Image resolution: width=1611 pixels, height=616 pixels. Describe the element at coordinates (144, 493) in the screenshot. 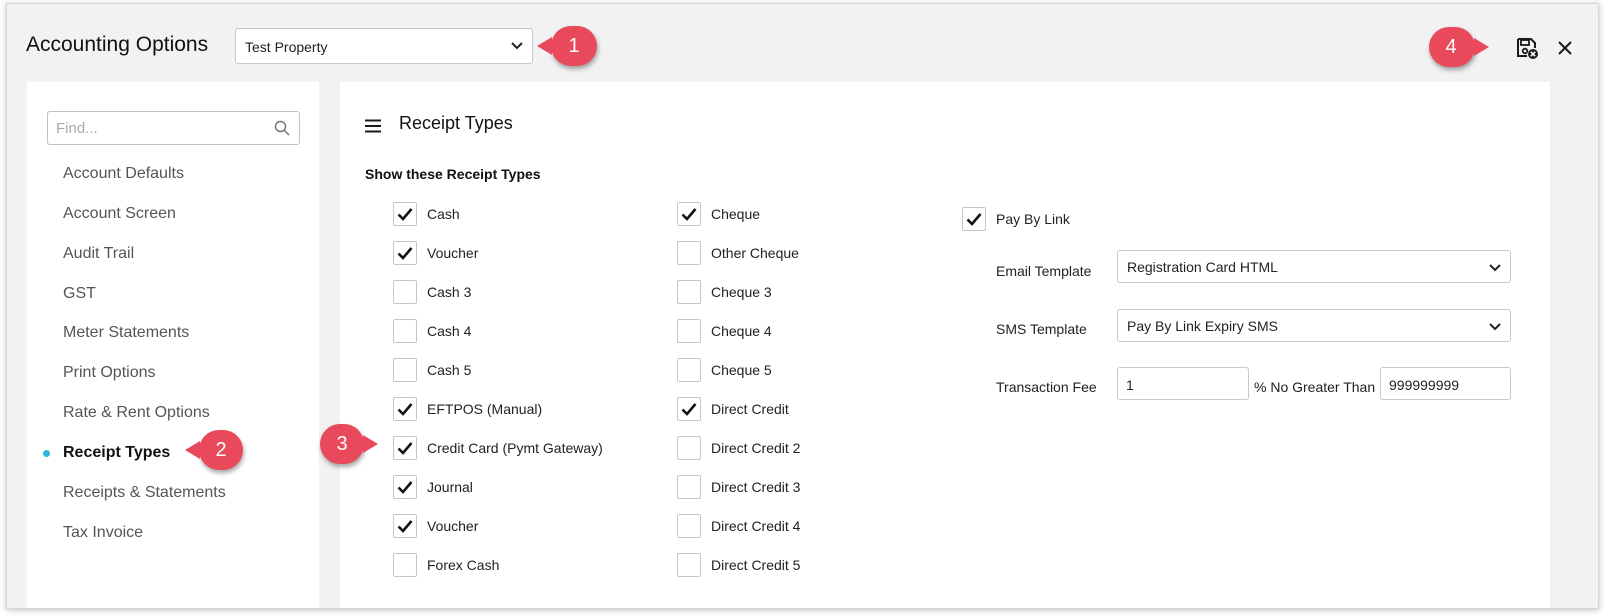

I see `sidebar-item-receipts-statements: Receipts & Statements` at that location.